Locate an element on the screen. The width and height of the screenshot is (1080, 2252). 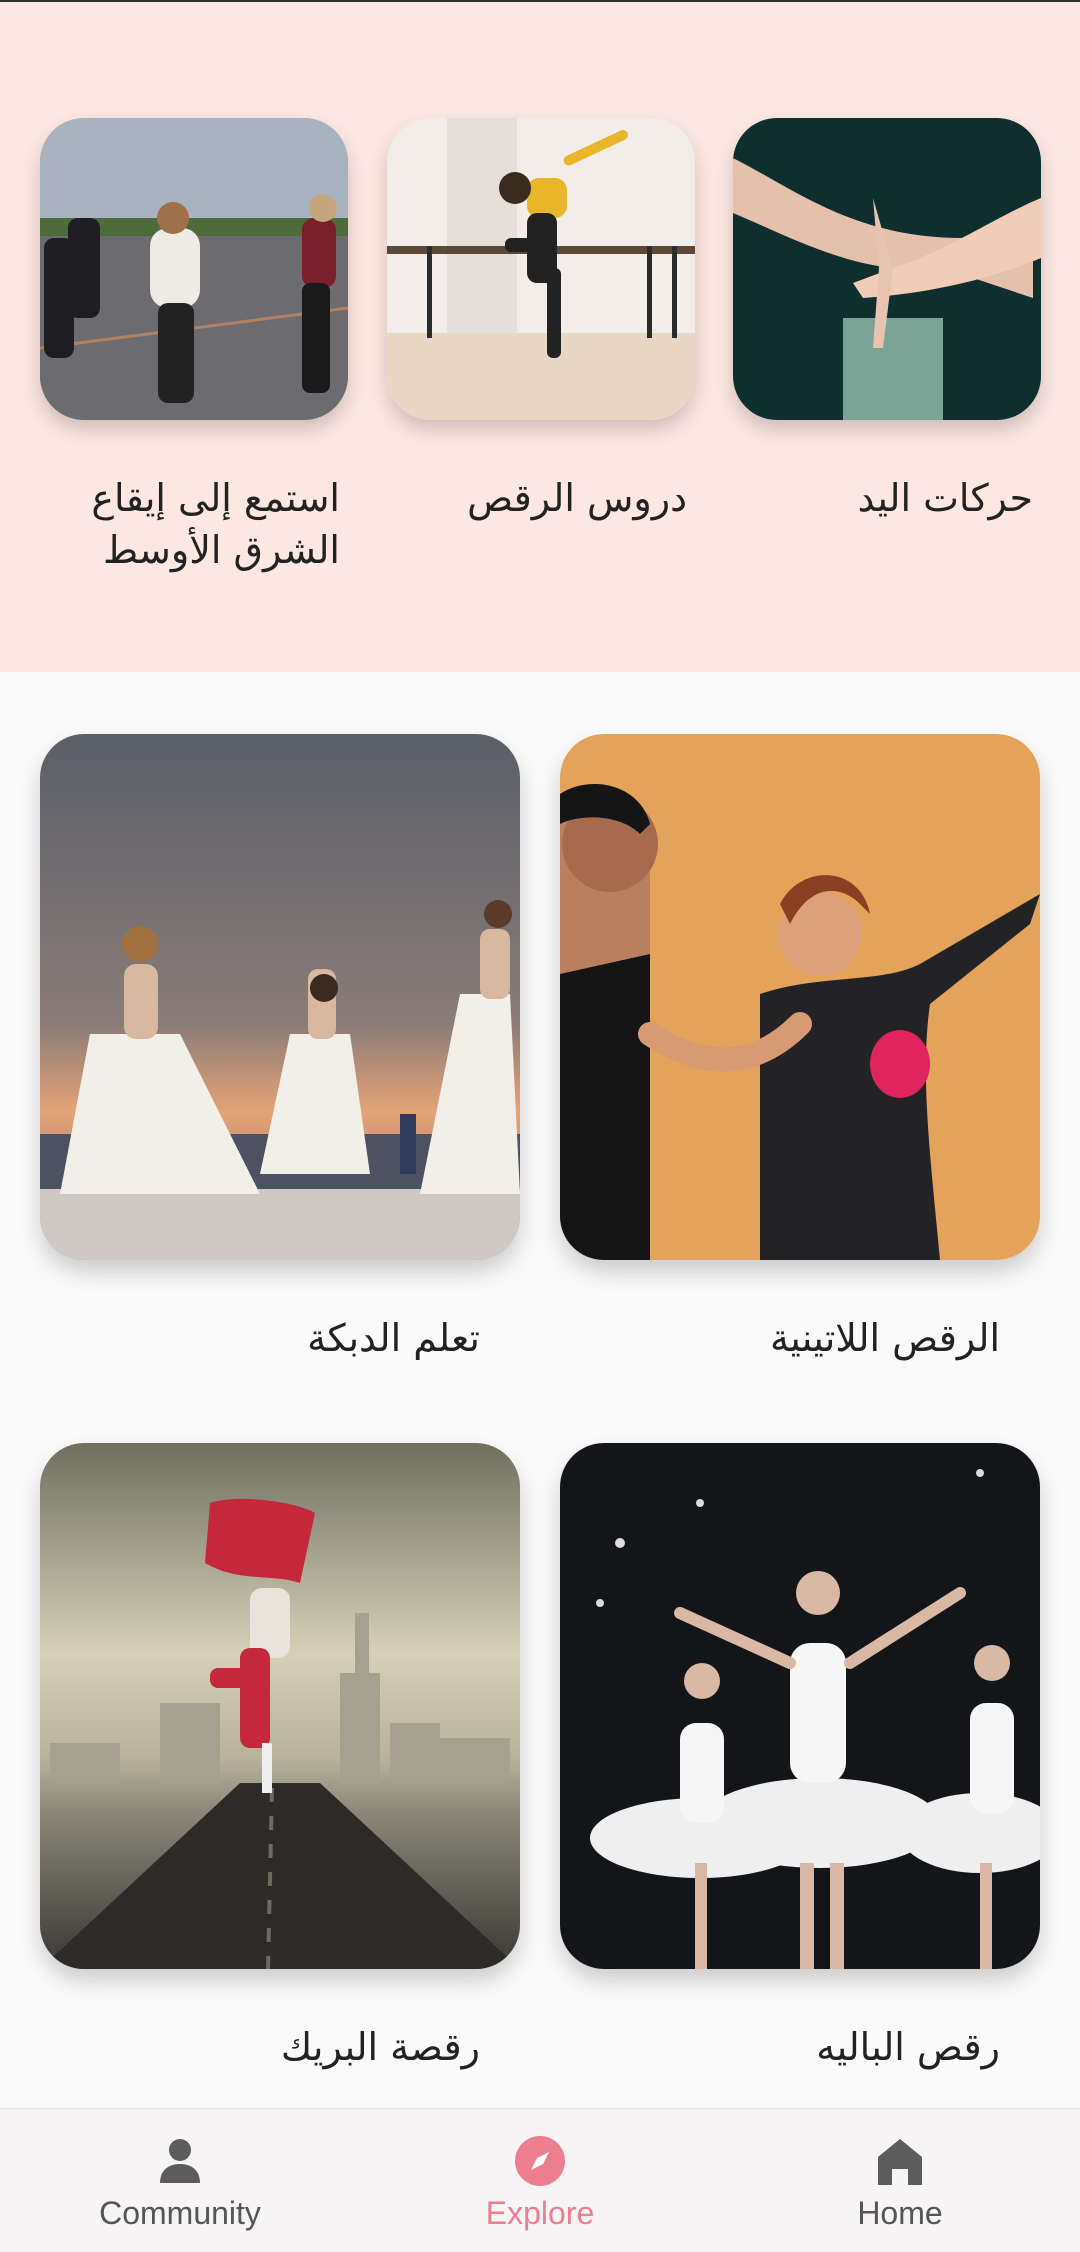
featured-card-middle-east-rhythm: استمع إلى إيقاع الشرق الأوسط is located at coordinates (194, 347).